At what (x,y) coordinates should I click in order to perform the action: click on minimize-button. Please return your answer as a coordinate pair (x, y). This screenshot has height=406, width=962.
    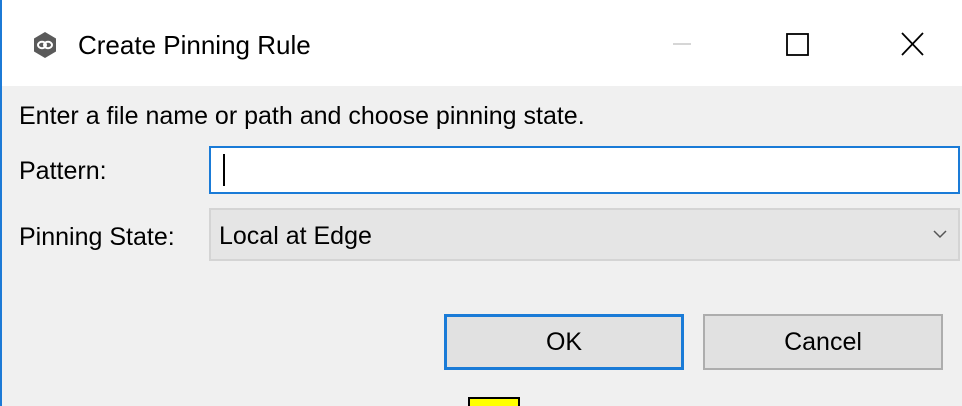
    Looking at the image, I should click on (682, 45).